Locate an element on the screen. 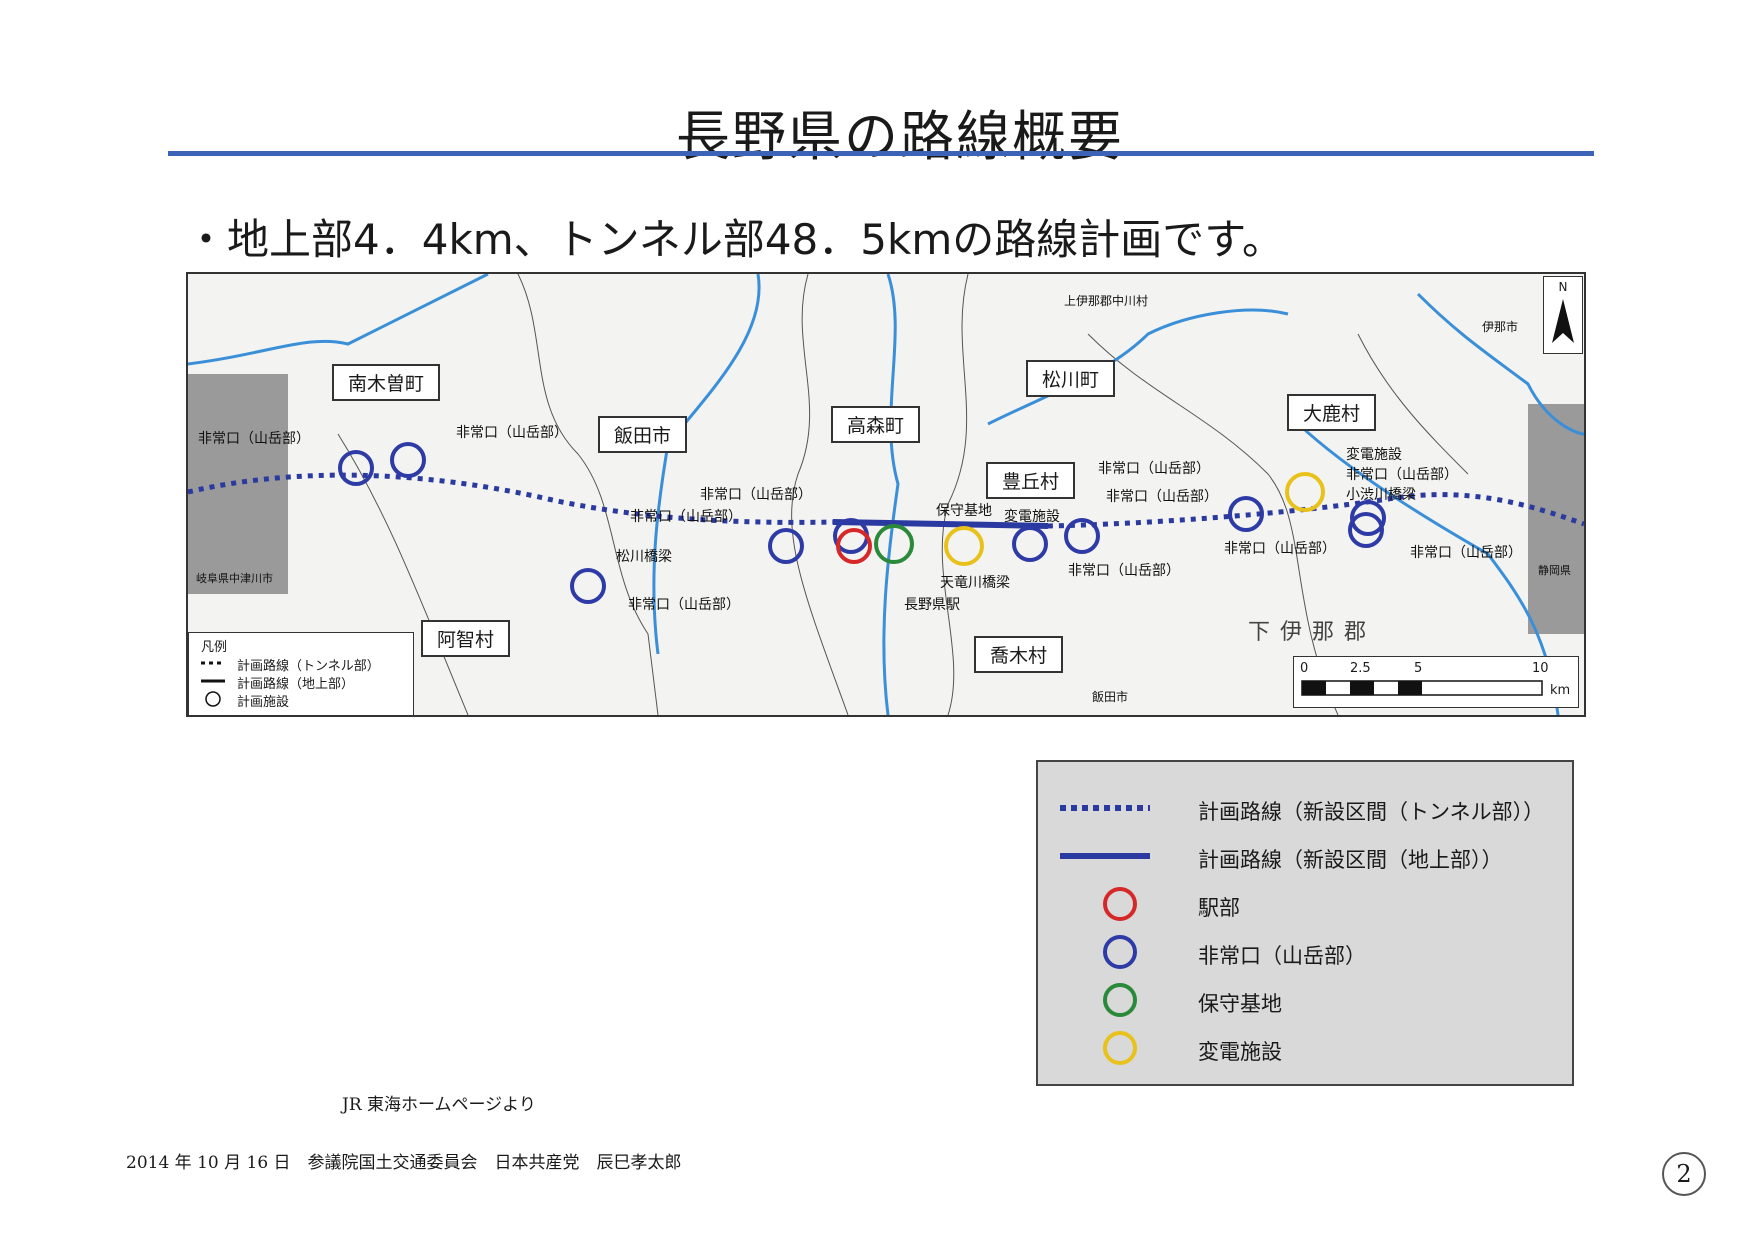 Image resolution: width=1754 pixels, height=1241 pixels. legend-label: 計画路線（新設区間（地上部）） is located at coordinates (1350, 860).